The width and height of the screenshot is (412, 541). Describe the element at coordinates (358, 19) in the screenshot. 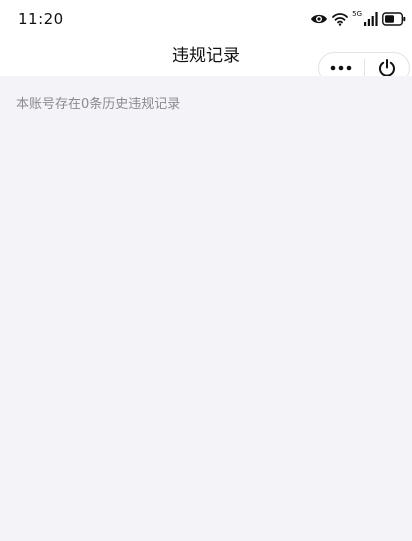

I see `status-icons: 5G` at that location.